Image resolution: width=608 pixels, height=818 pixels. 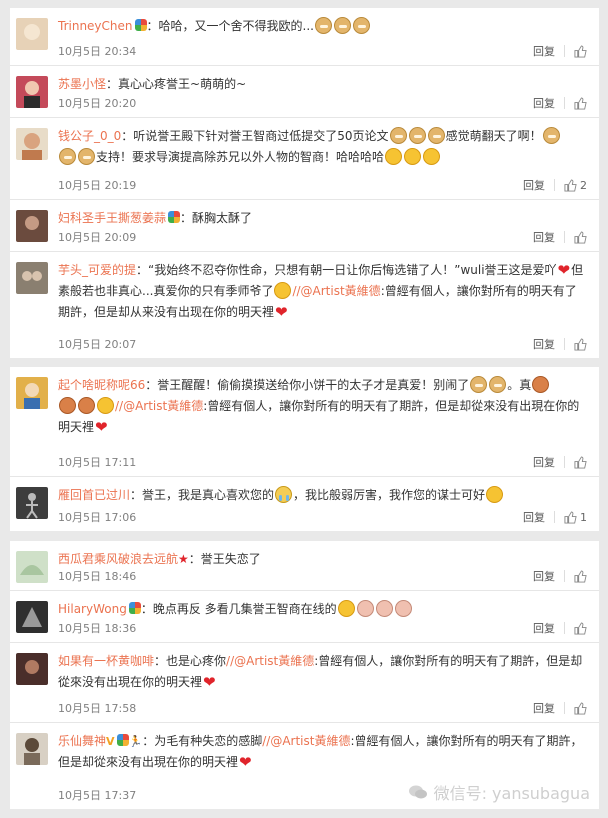 I want to click on laugh-emoji-icon, so click(x=283, y=290).